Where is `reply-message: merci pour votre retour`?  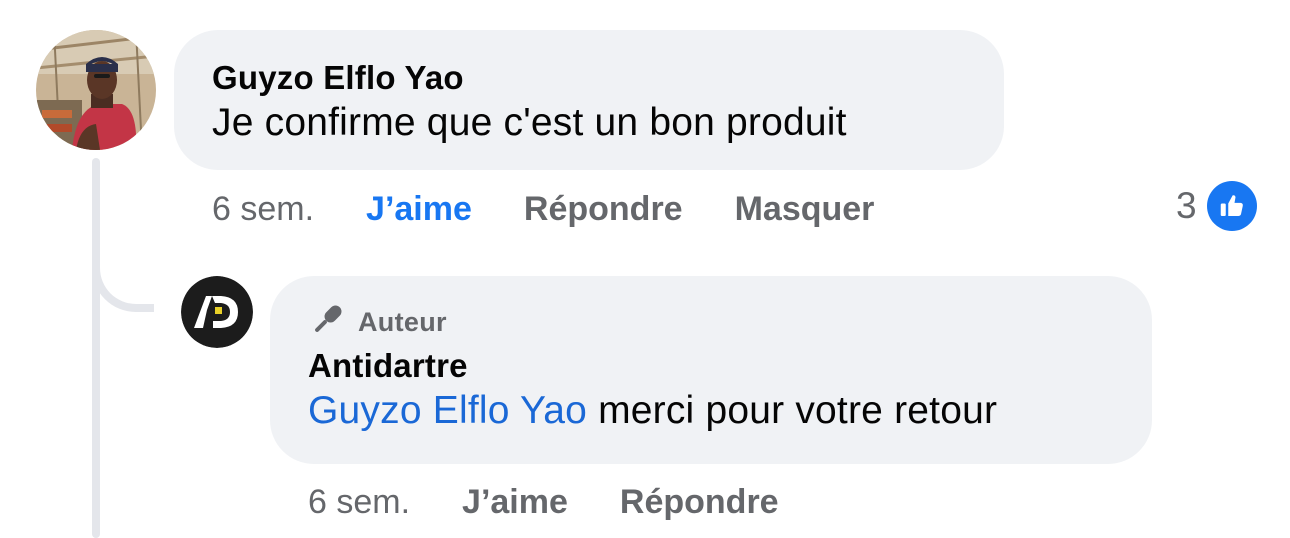
reply-message: merci pour votre retour is located at coordinates (792, 410).